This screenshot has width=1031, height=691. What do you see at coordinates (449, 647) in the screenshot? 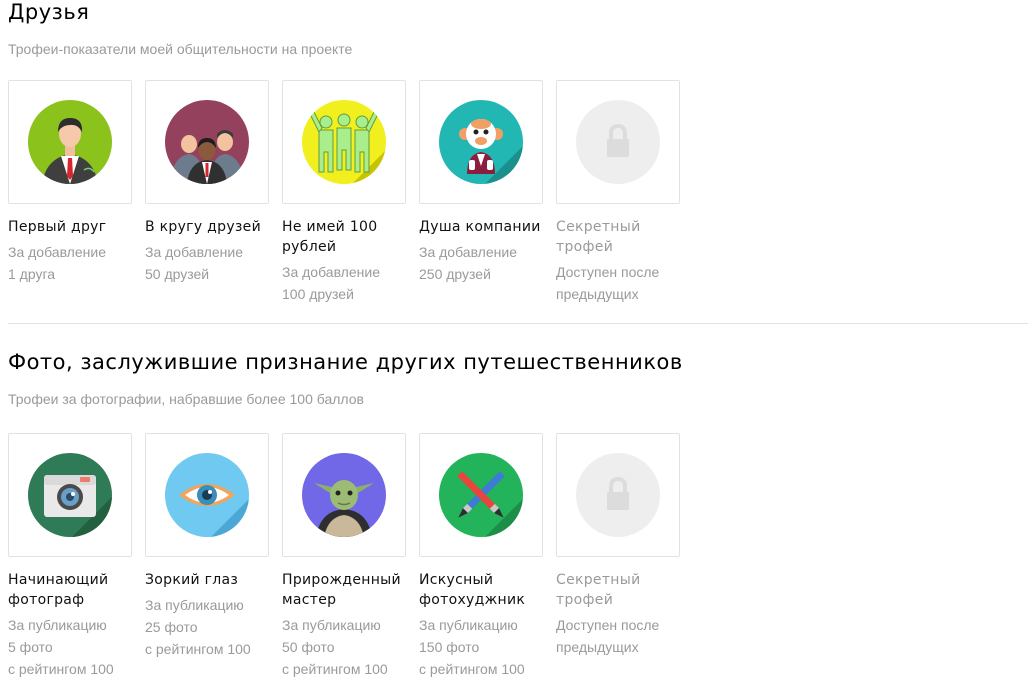
I see `trophy-description-line: 150 фото` at bounding box center [449, 647].